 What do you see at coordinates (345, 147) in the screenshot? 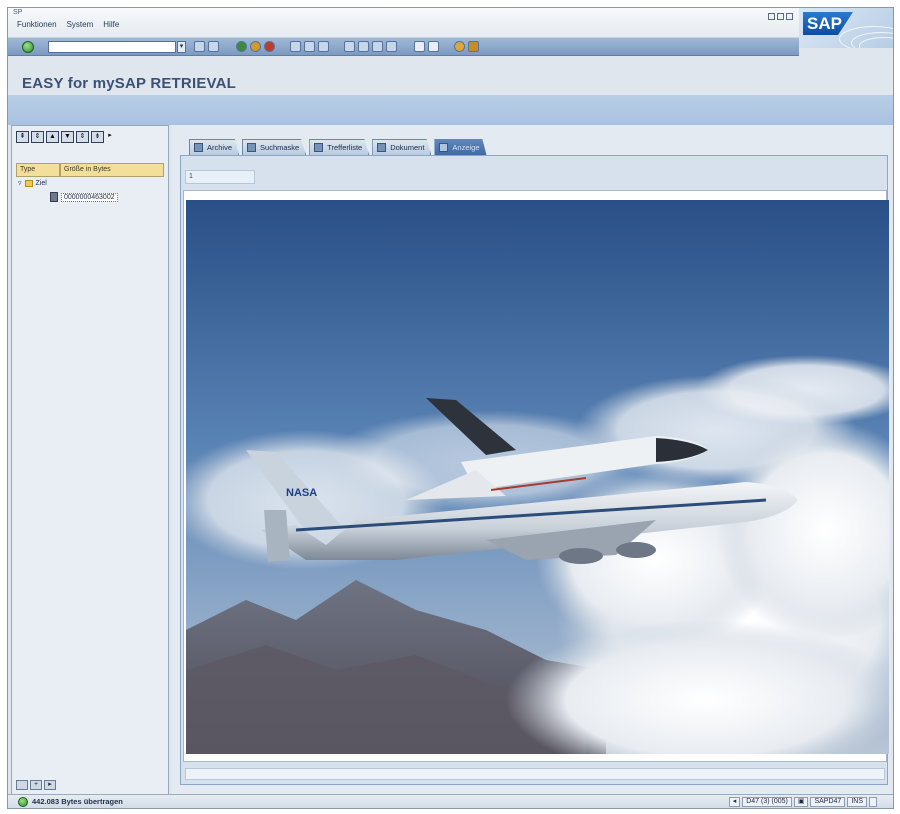
I see `tab-label: Trefferliste` at bounding box center [345, 147].